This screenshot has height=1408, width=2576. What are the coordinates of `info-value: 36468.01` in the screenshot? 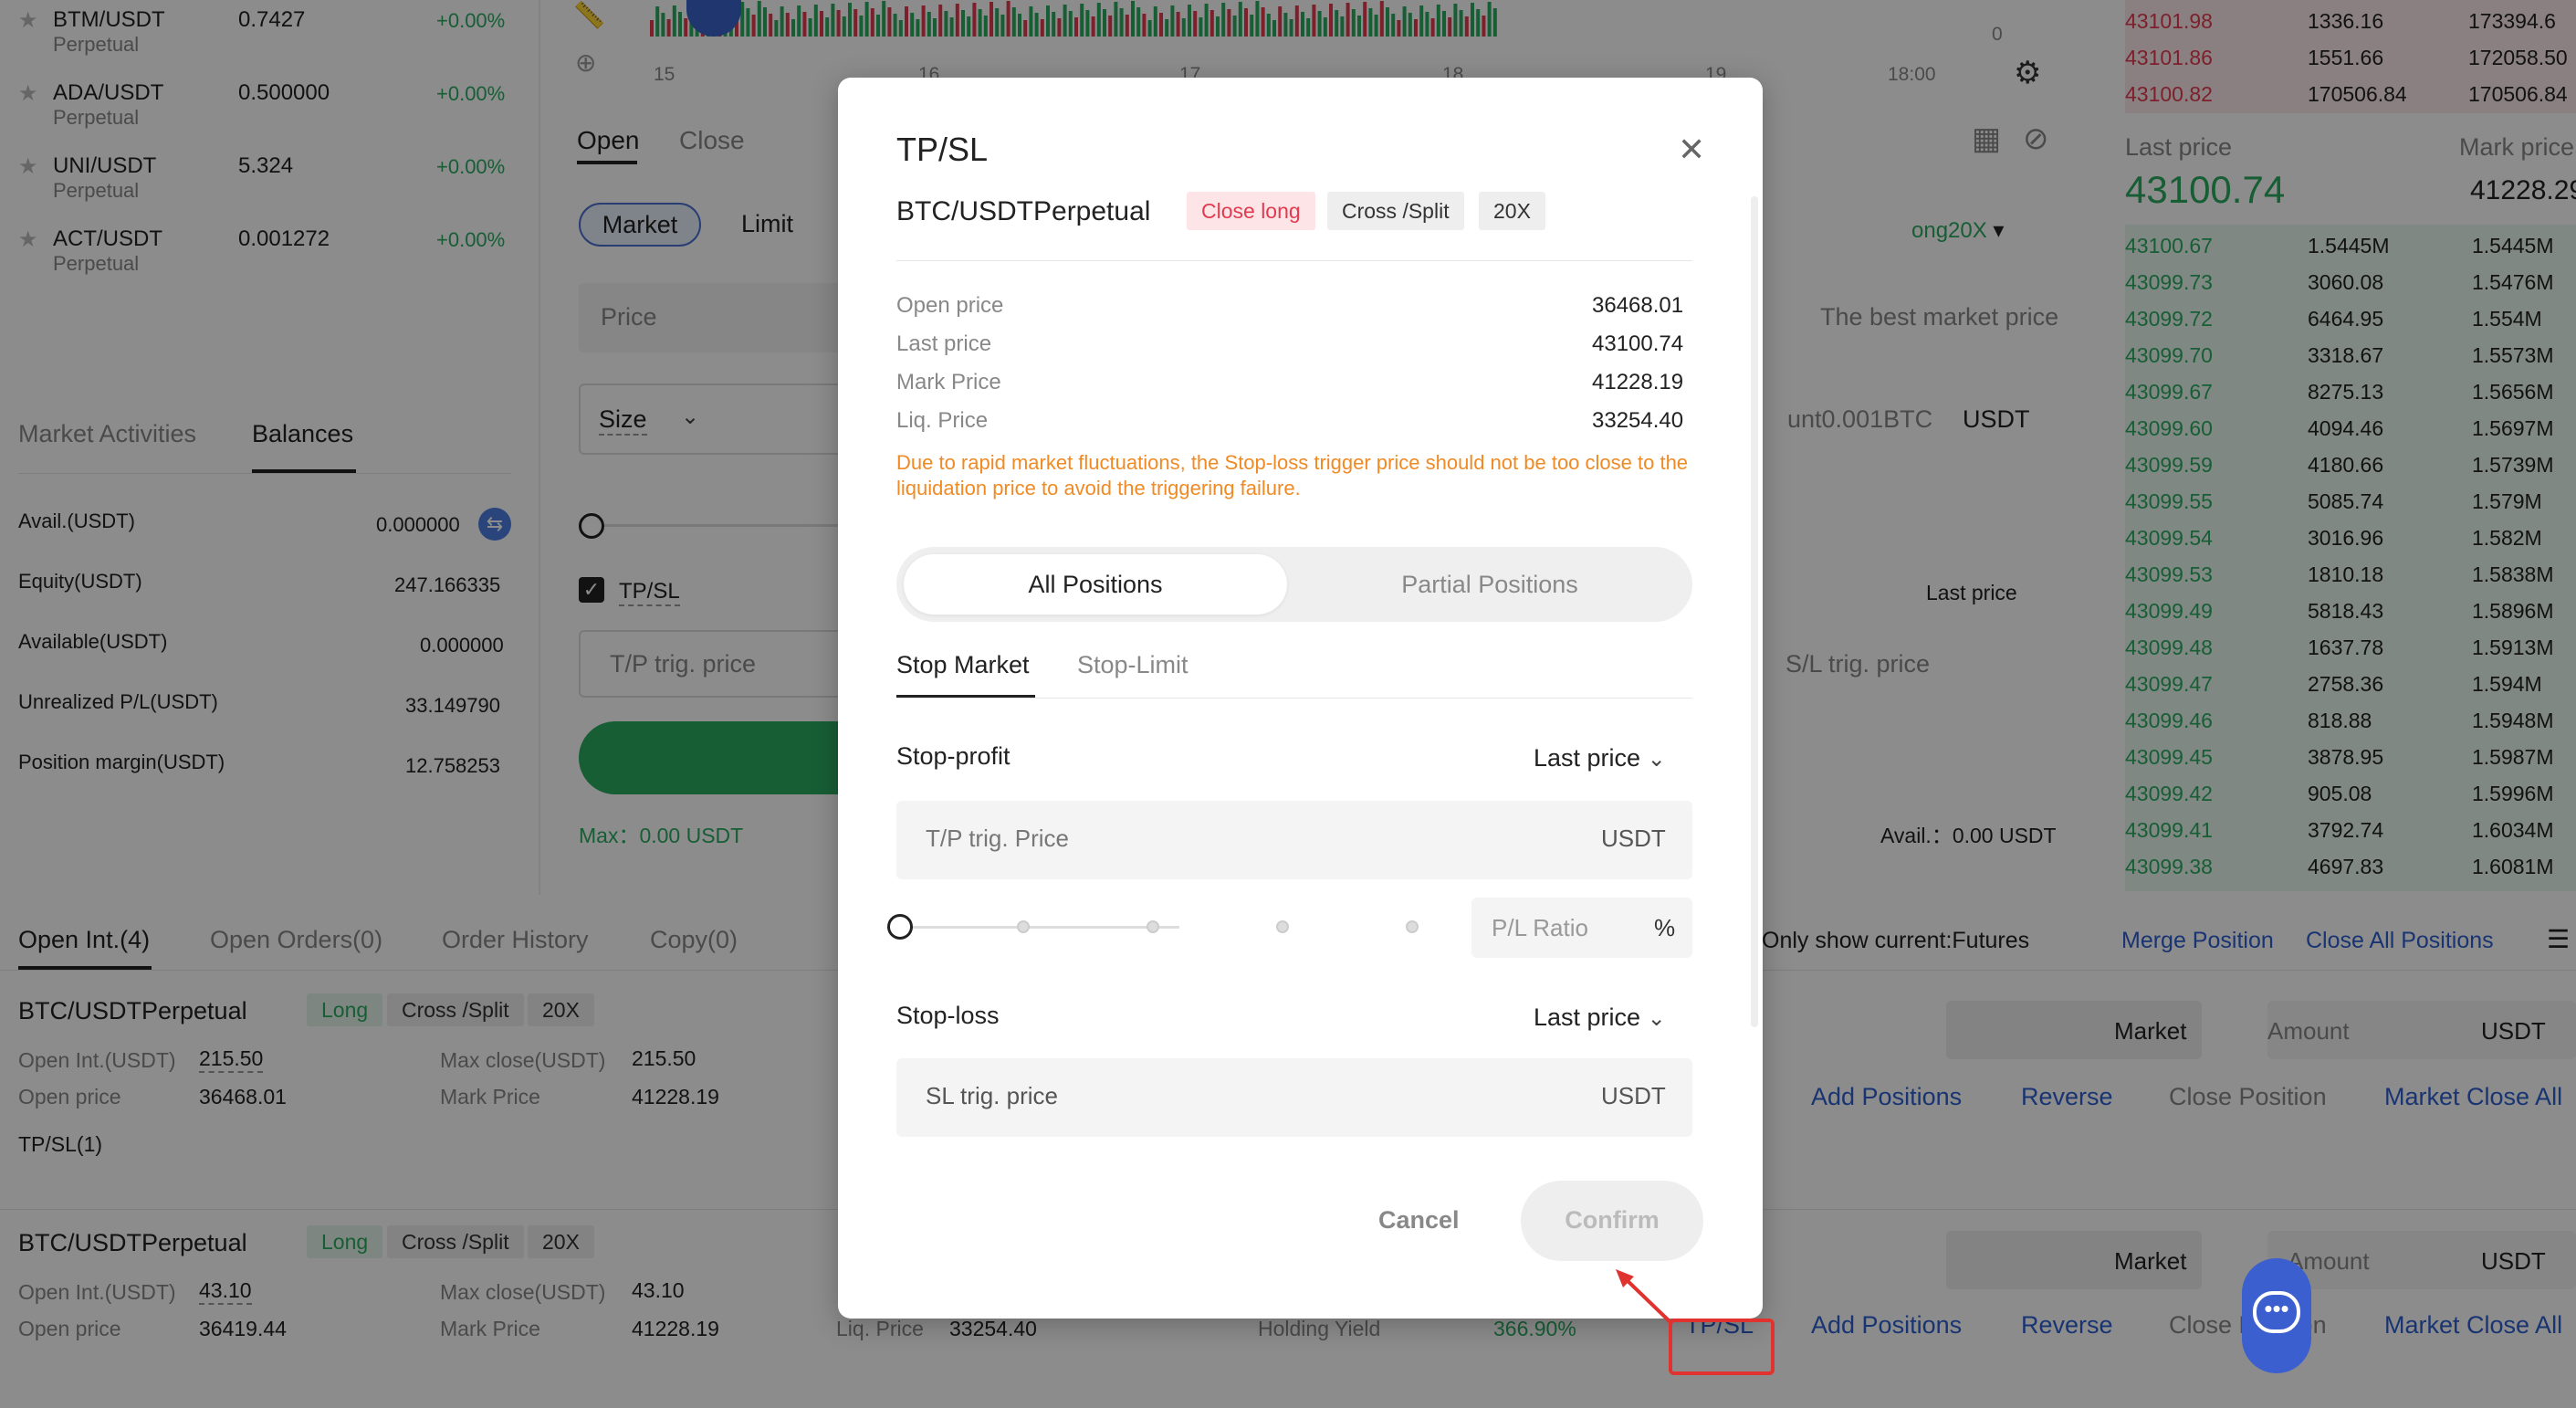 It's located at (1638, 305).